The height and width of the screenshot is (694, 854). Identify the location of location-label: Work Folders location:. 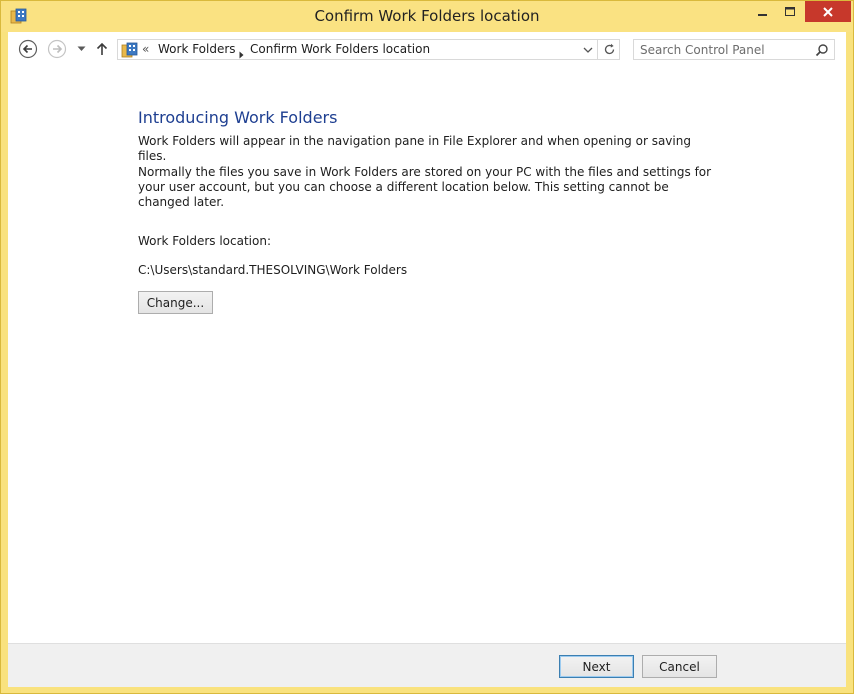
(205, 241).